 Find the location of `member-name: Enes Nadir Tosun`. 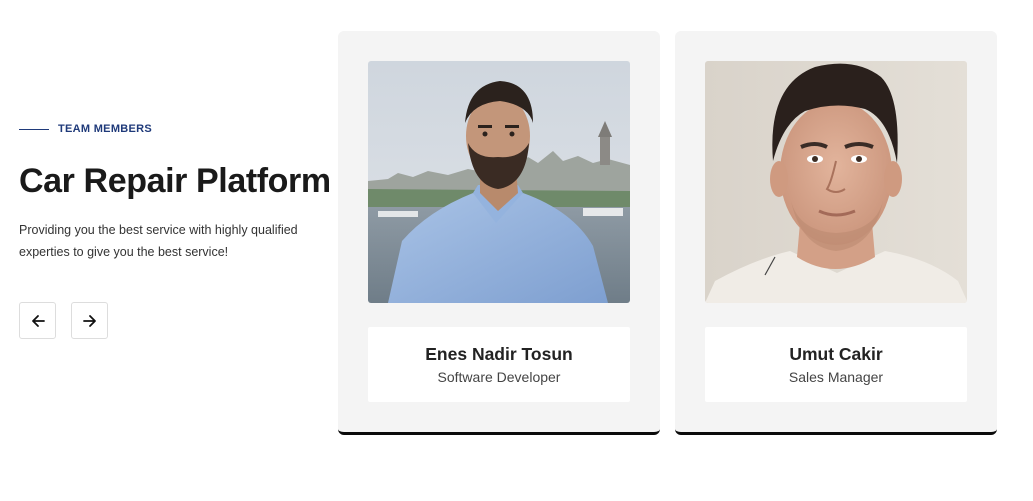

member-name: Enes Nadir Tosun is located at coordinates (499, 354).